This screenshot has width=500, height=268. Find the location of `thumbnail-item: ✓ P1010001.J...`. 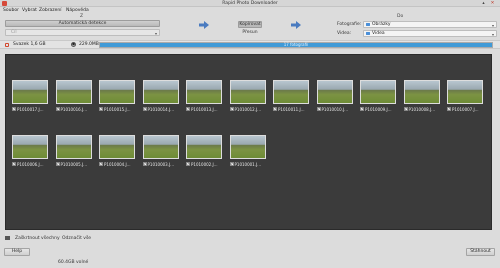

thumbnail-item: ✓ P1010001.J... is located at coordinates (248, 155).